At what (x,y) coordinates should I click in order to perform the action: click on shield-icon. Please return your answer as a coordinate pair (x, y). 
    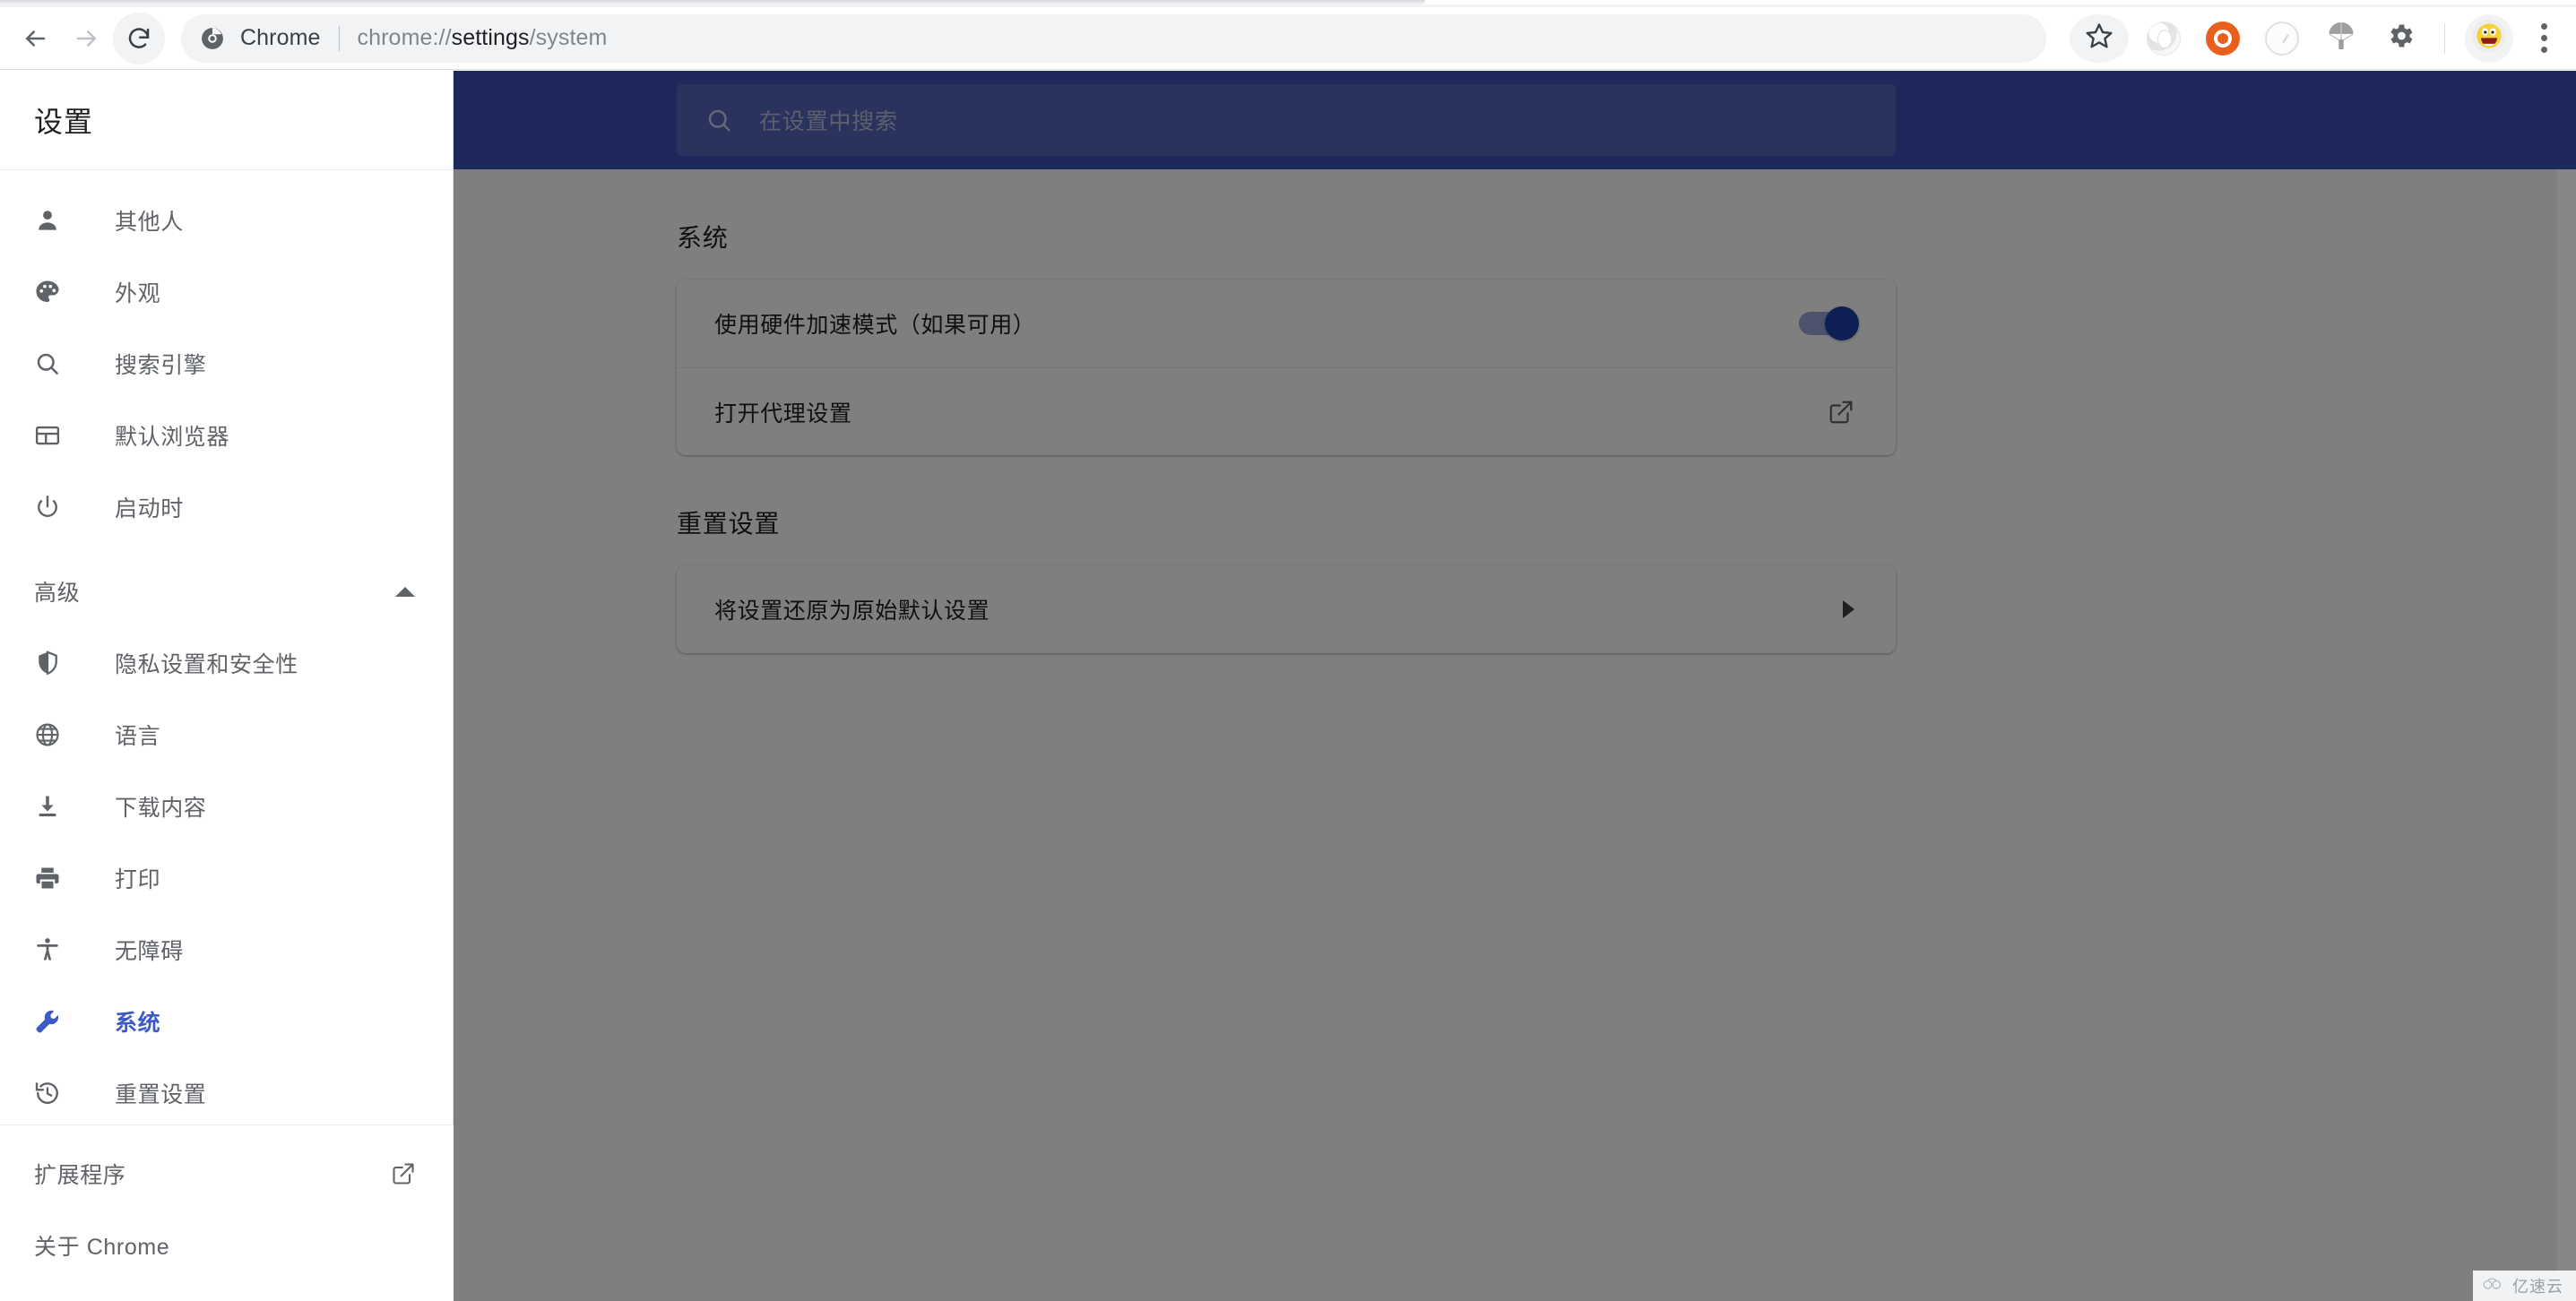
    Looking at the image, I should click on (53, 663).